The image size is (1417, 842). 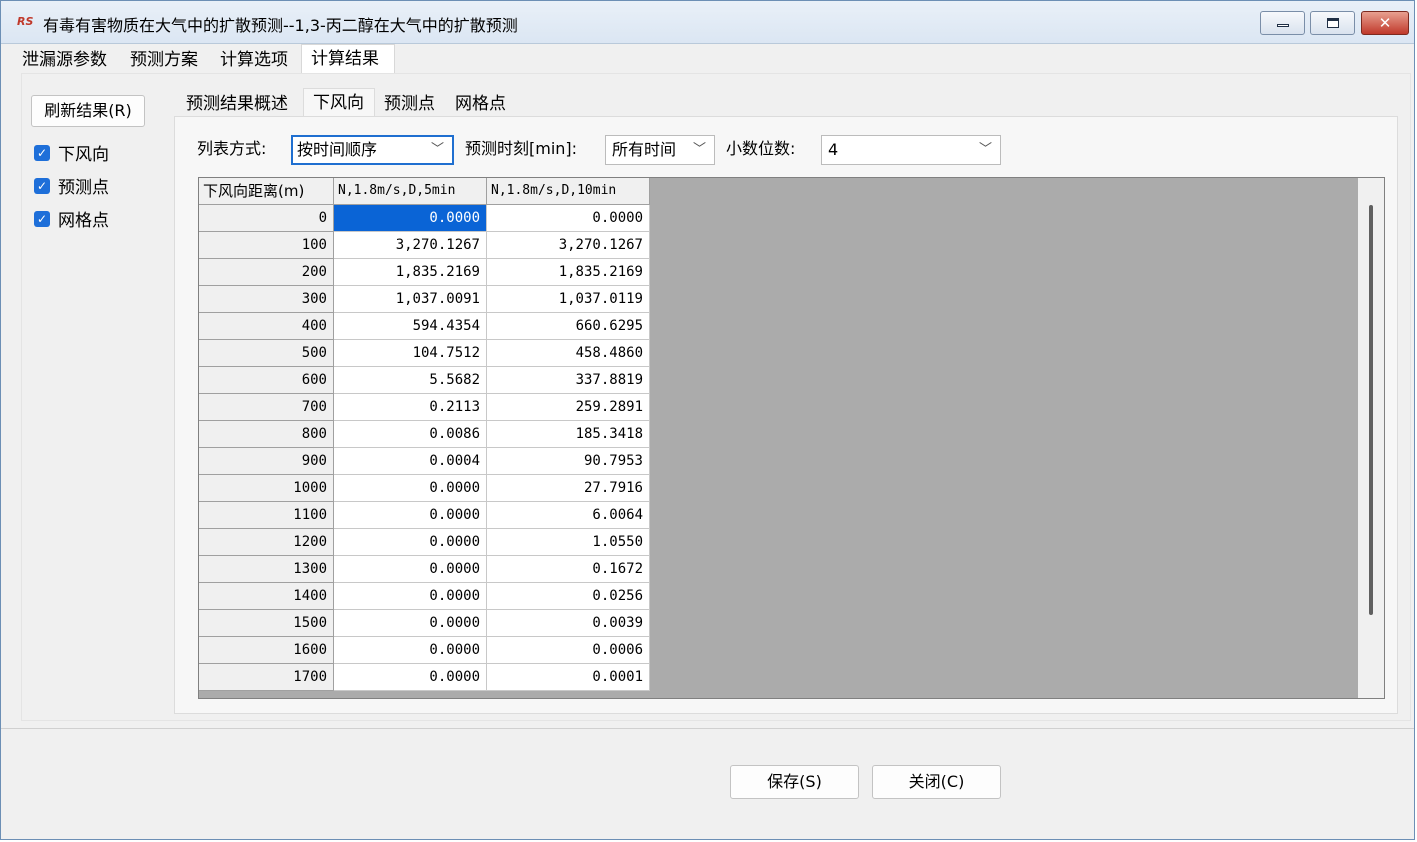 I want to click on table-cell: 0.2113, so click(x=410, y=407).